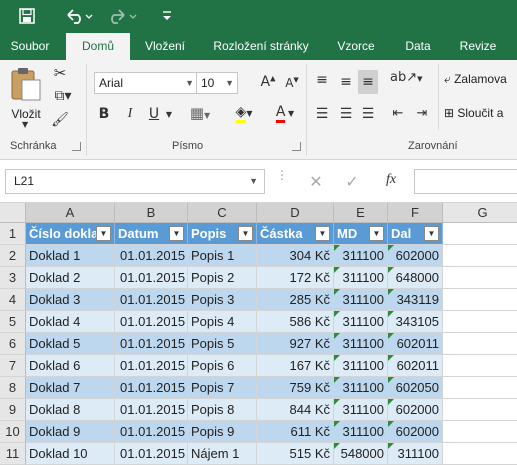 This screenshot has height=465, width=517. Describe the element at coordinates (296, 146) in the screenshot. I see `font-dialog-launcher` at that location.